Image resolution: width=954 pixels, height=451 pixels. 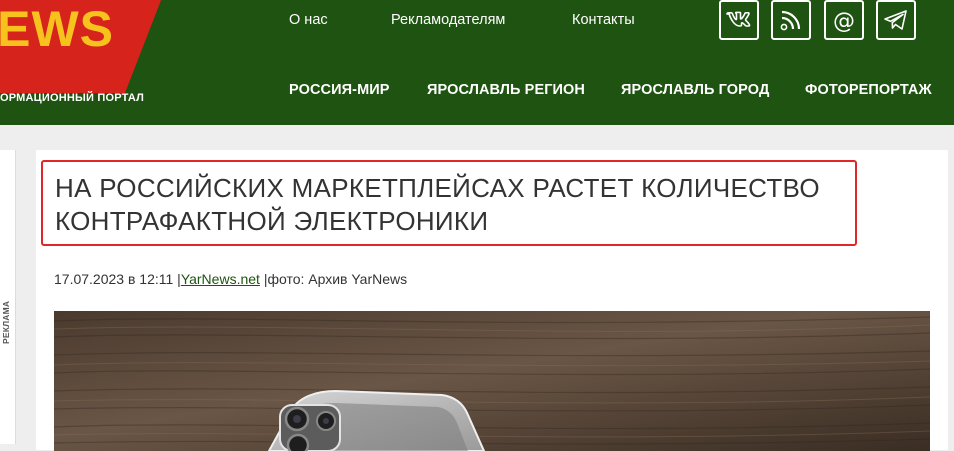 What do you see at coordinates (448, 20) in the screenshot?
I see `top-nav-advertisers: Рекламодателям` at bounding box center [448, 20].